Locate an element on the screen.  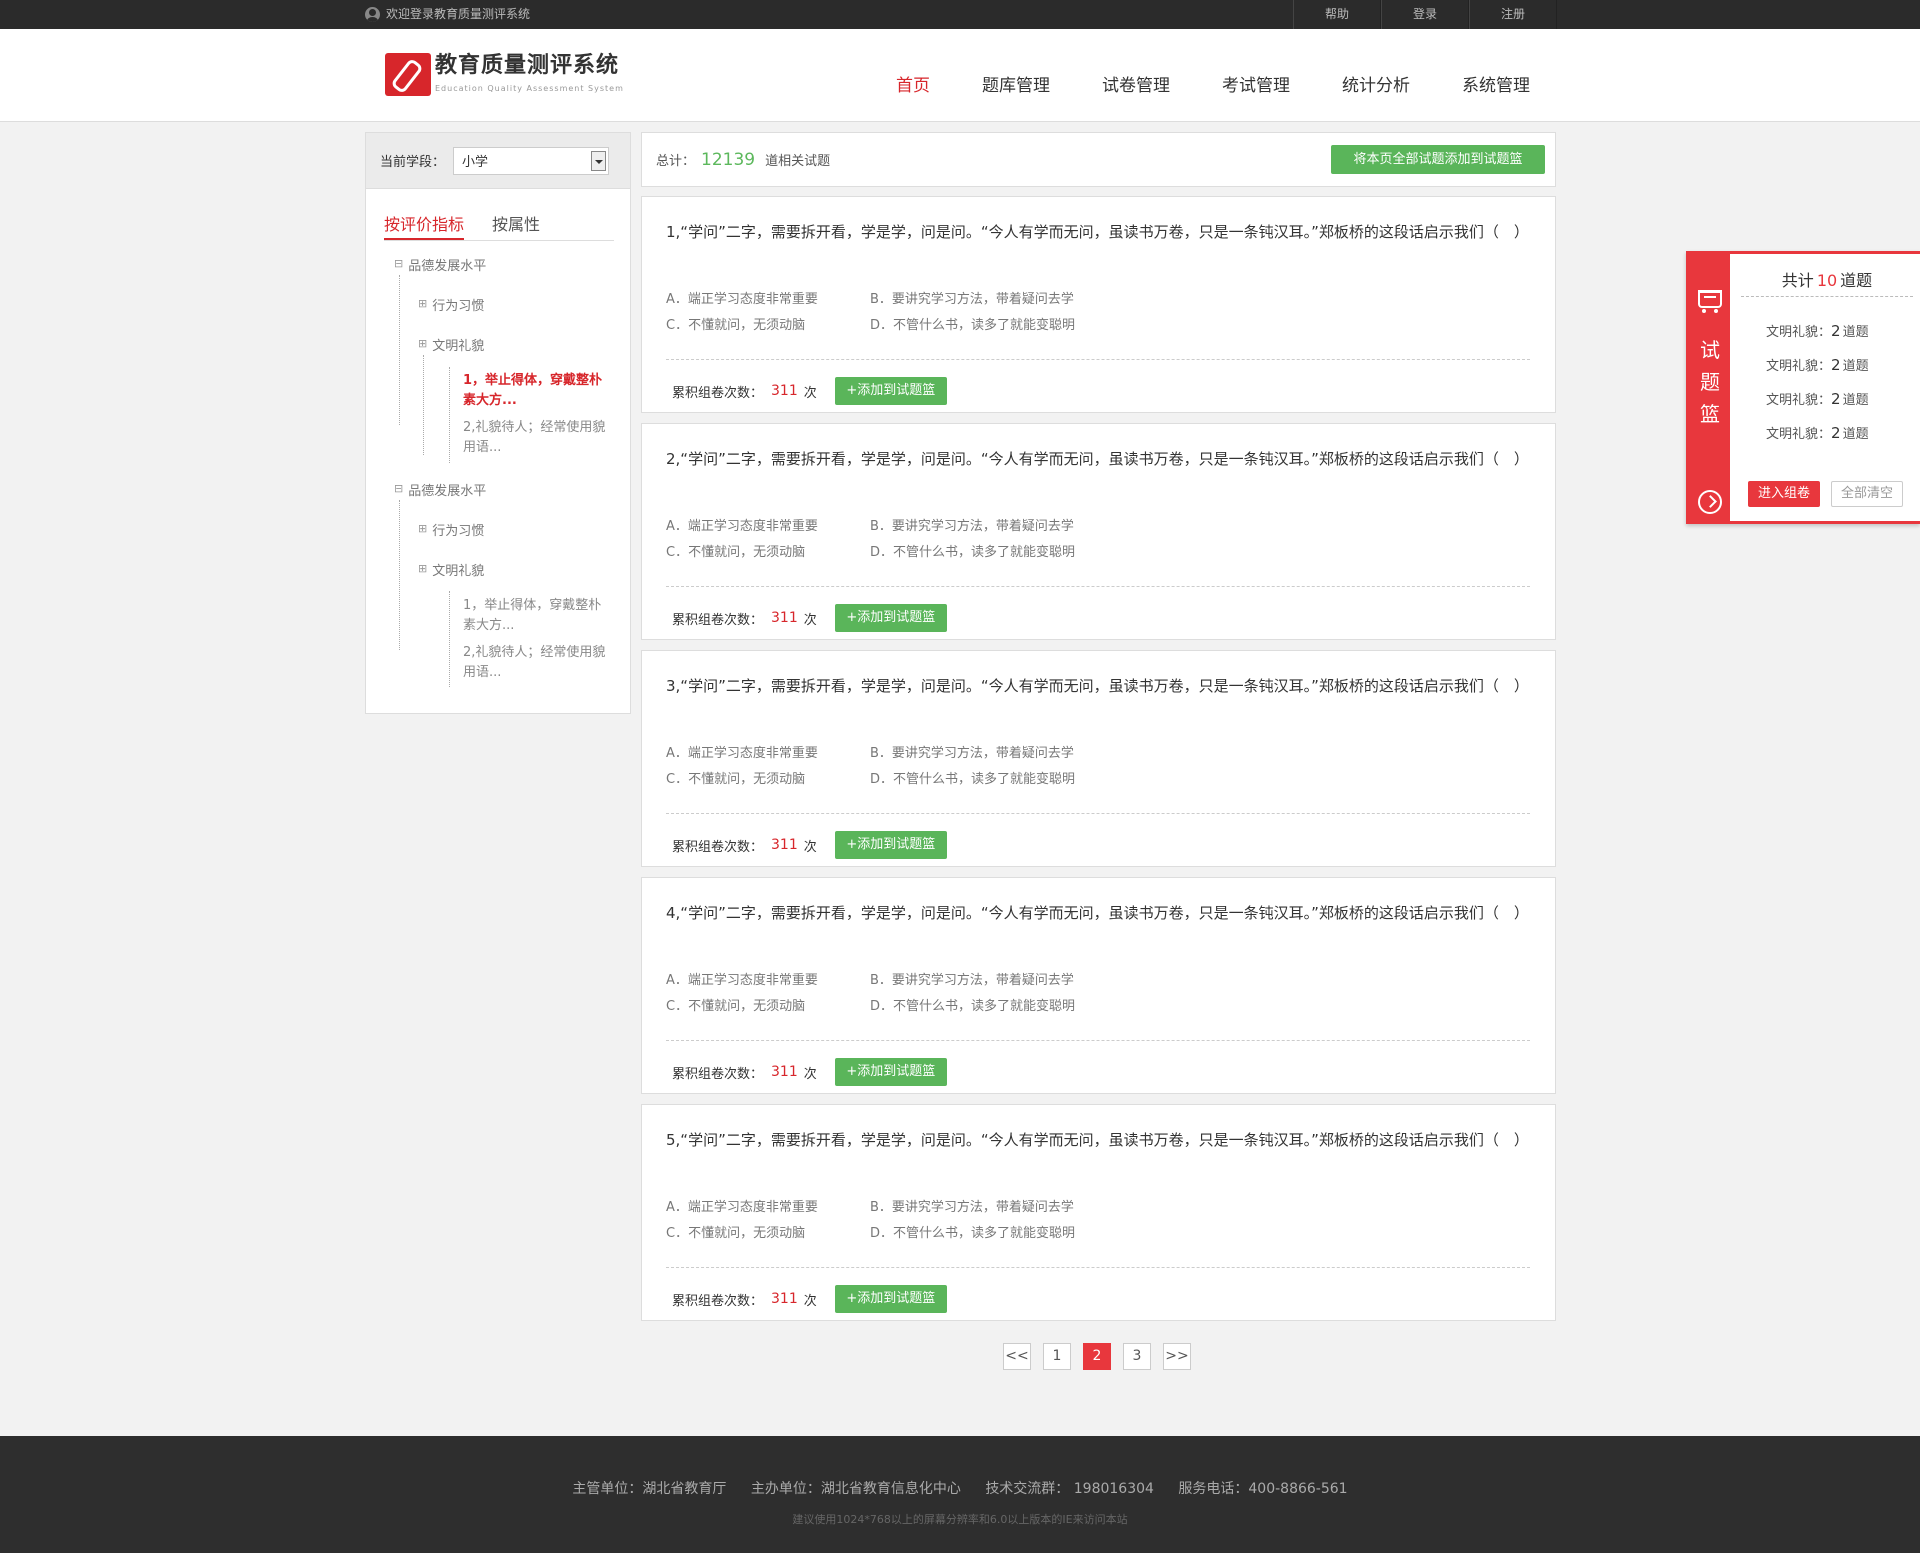
divider is located at coordinates (1098, 813).